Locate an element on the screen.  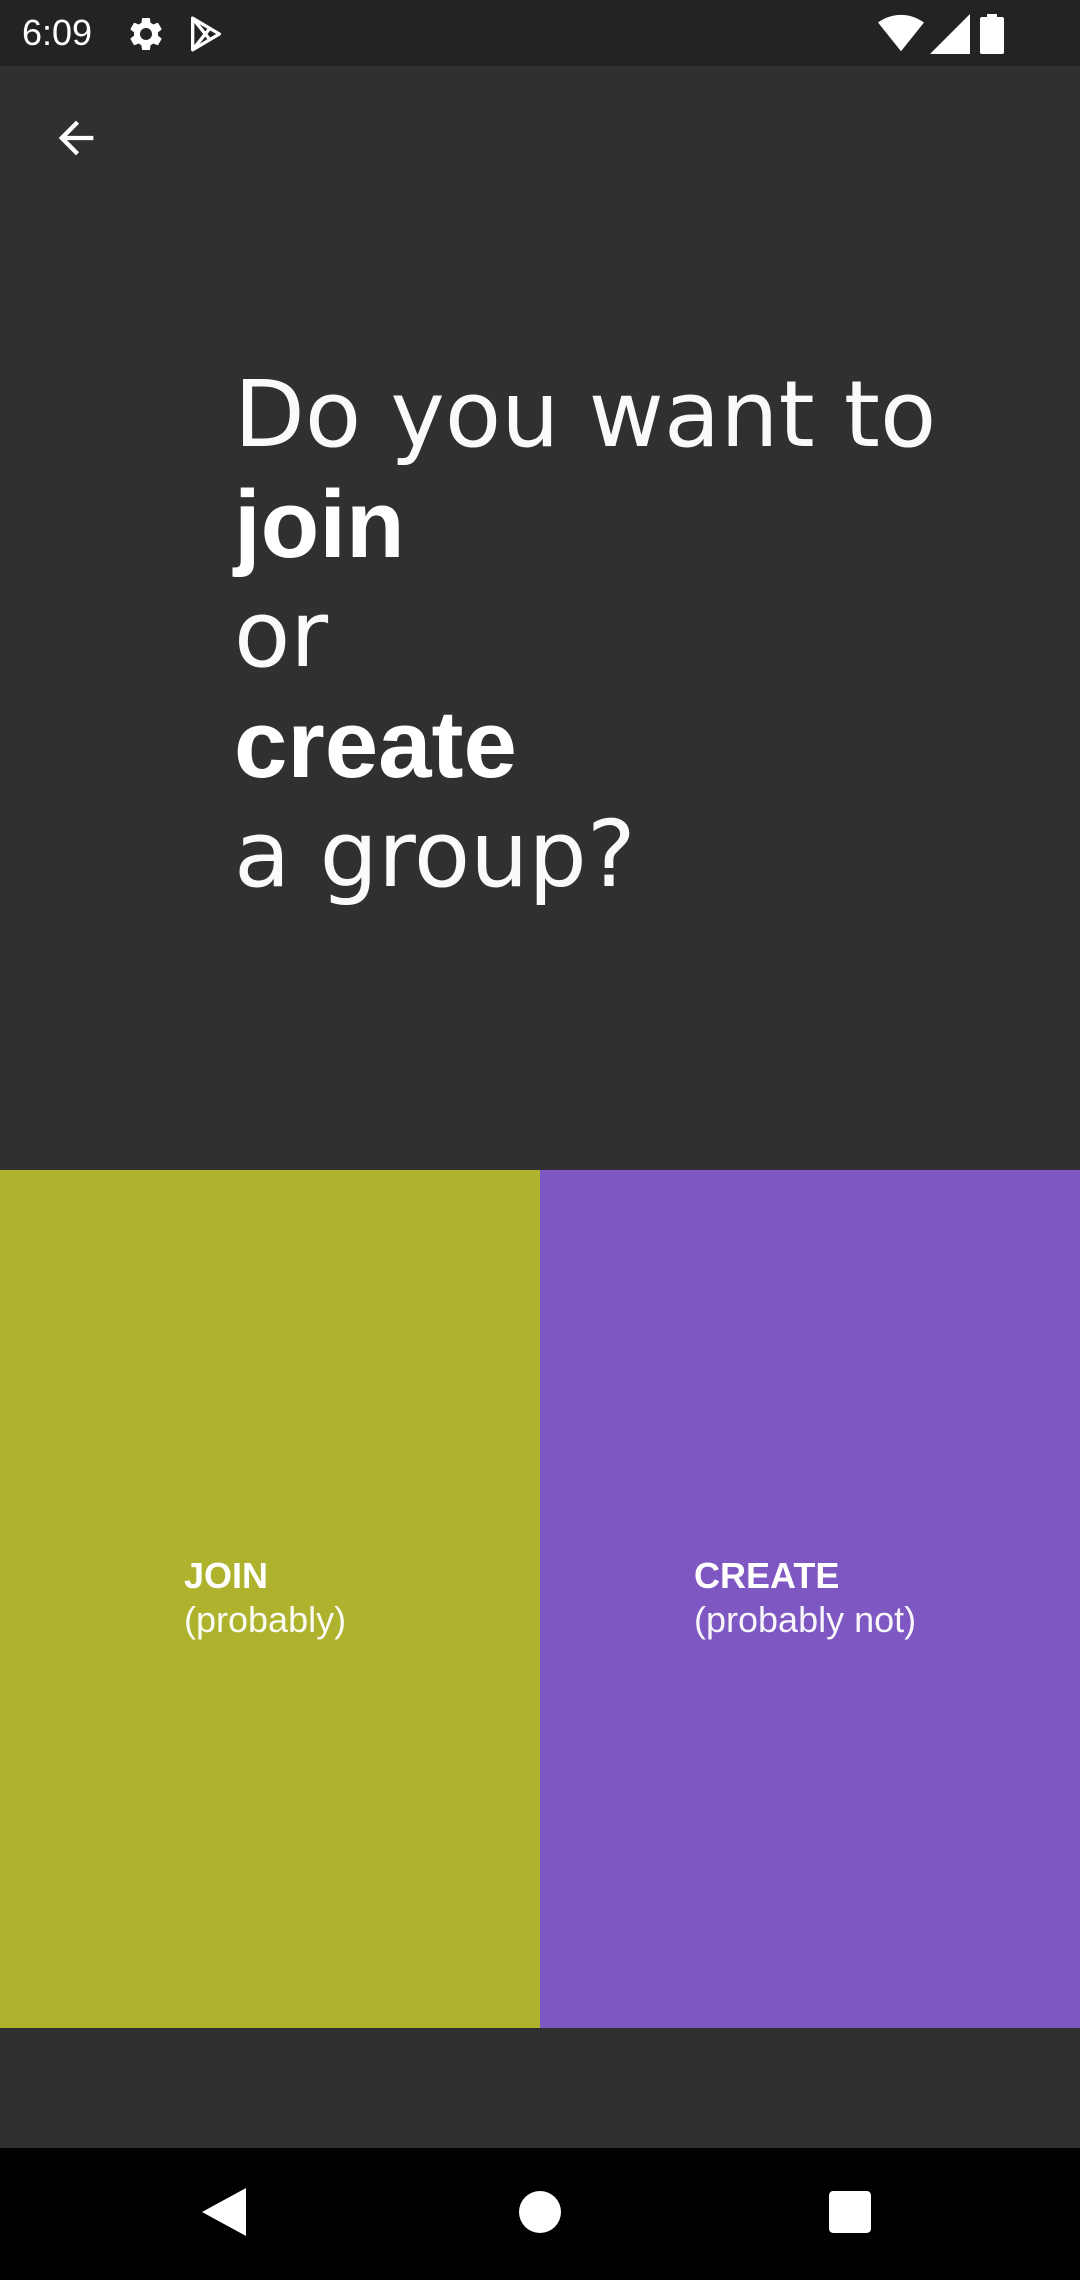
gear-icon is located at coordinates (146, 34).